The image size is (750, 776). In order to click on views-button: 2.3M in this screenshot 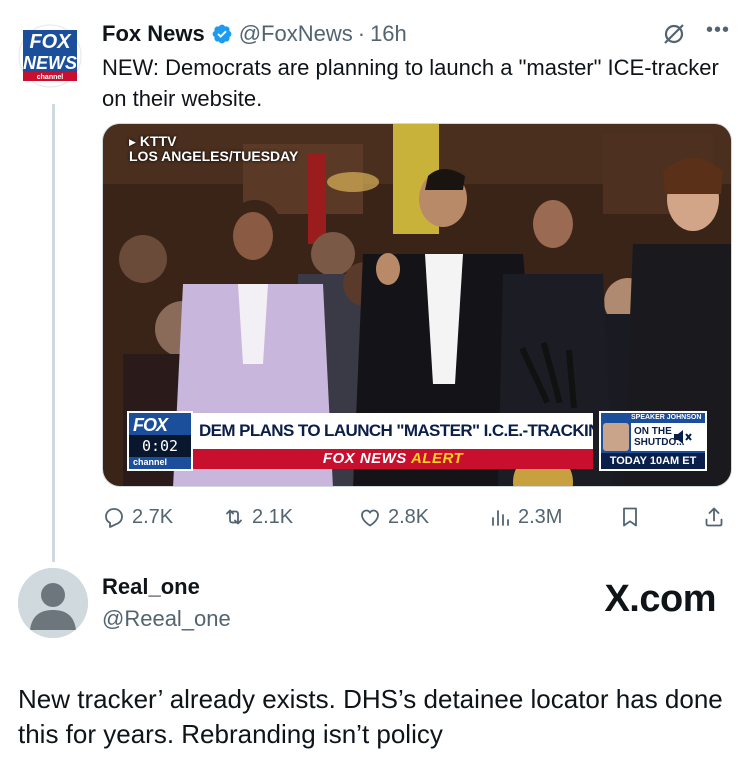, I will do `click(525, 517)`.